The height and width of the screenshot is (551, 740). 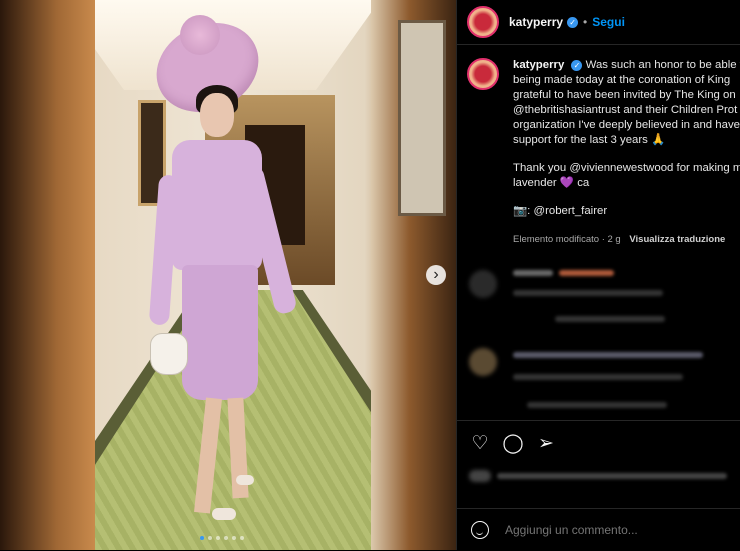 I want to click on edited-label: Elemento modificato · 2 g, so click(x=567, y=239).